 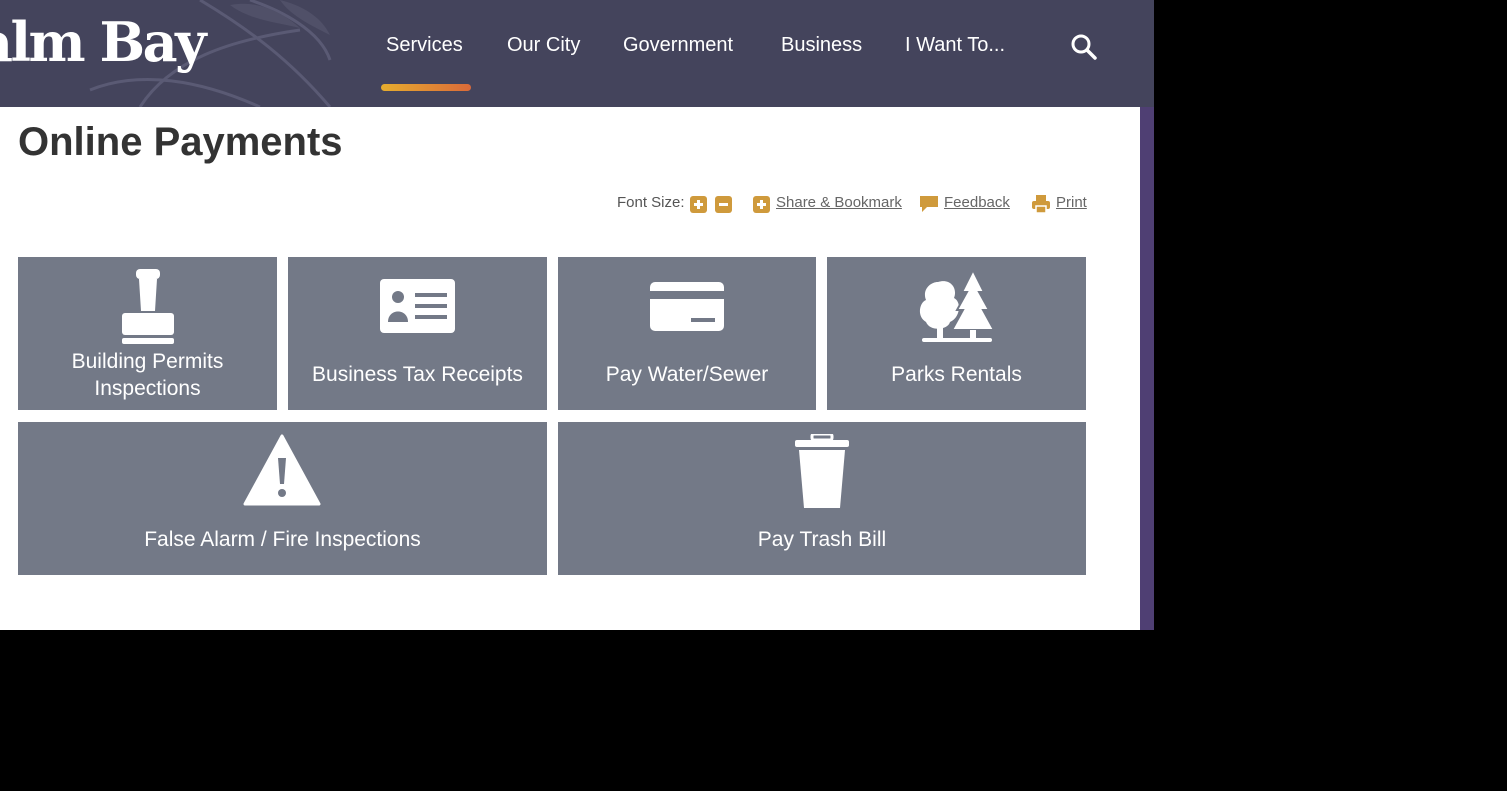 What do you see at coordinates (687, 333) in the screenshot?
I see `tile-pay-water-sewer: Pay Water/Sewer` at bounding box center [687, 333].